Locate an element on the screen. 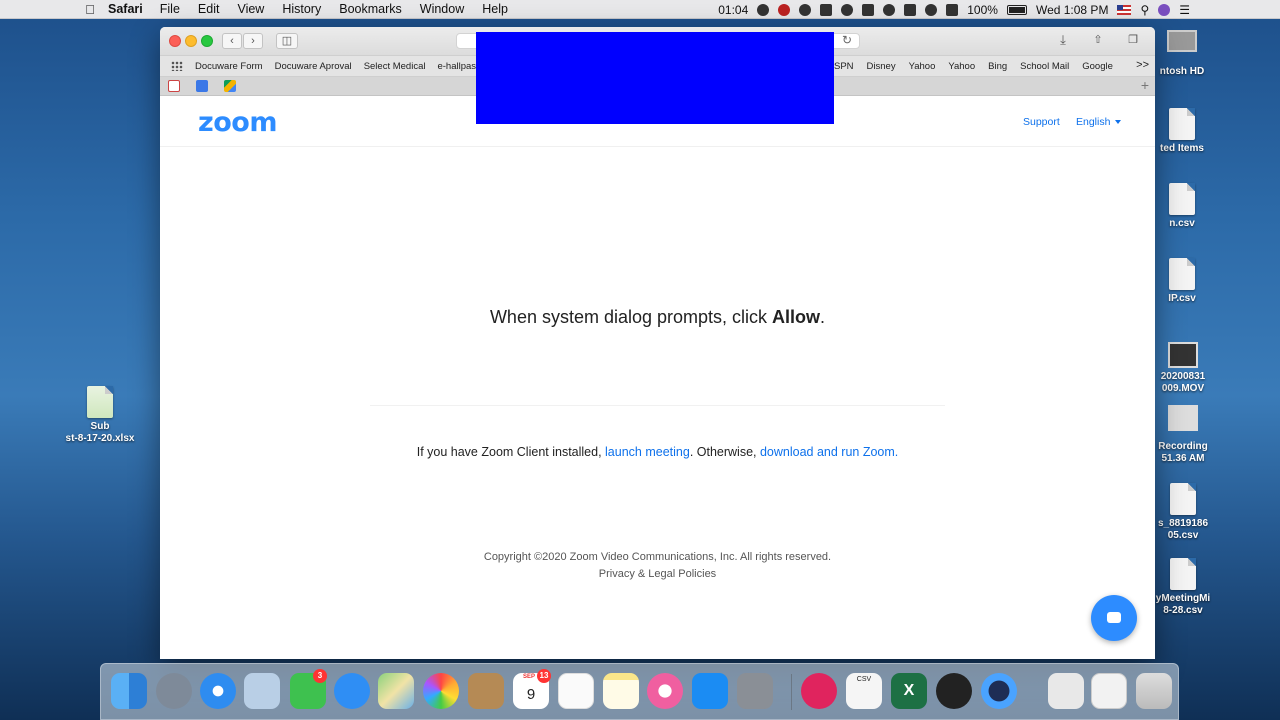  music-icon is located at coordinates (665, 691).